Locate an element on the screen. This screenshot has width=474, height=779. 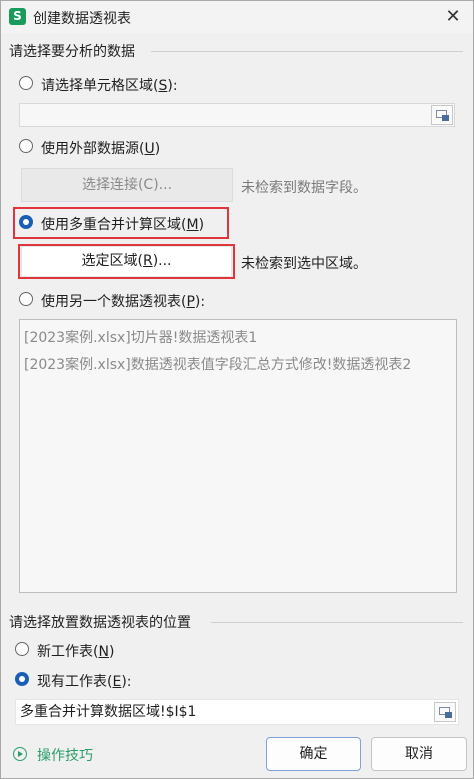
radio-other-pivot-label: 使用另一个数据透视表(P): is located at coordinates (123, 302).